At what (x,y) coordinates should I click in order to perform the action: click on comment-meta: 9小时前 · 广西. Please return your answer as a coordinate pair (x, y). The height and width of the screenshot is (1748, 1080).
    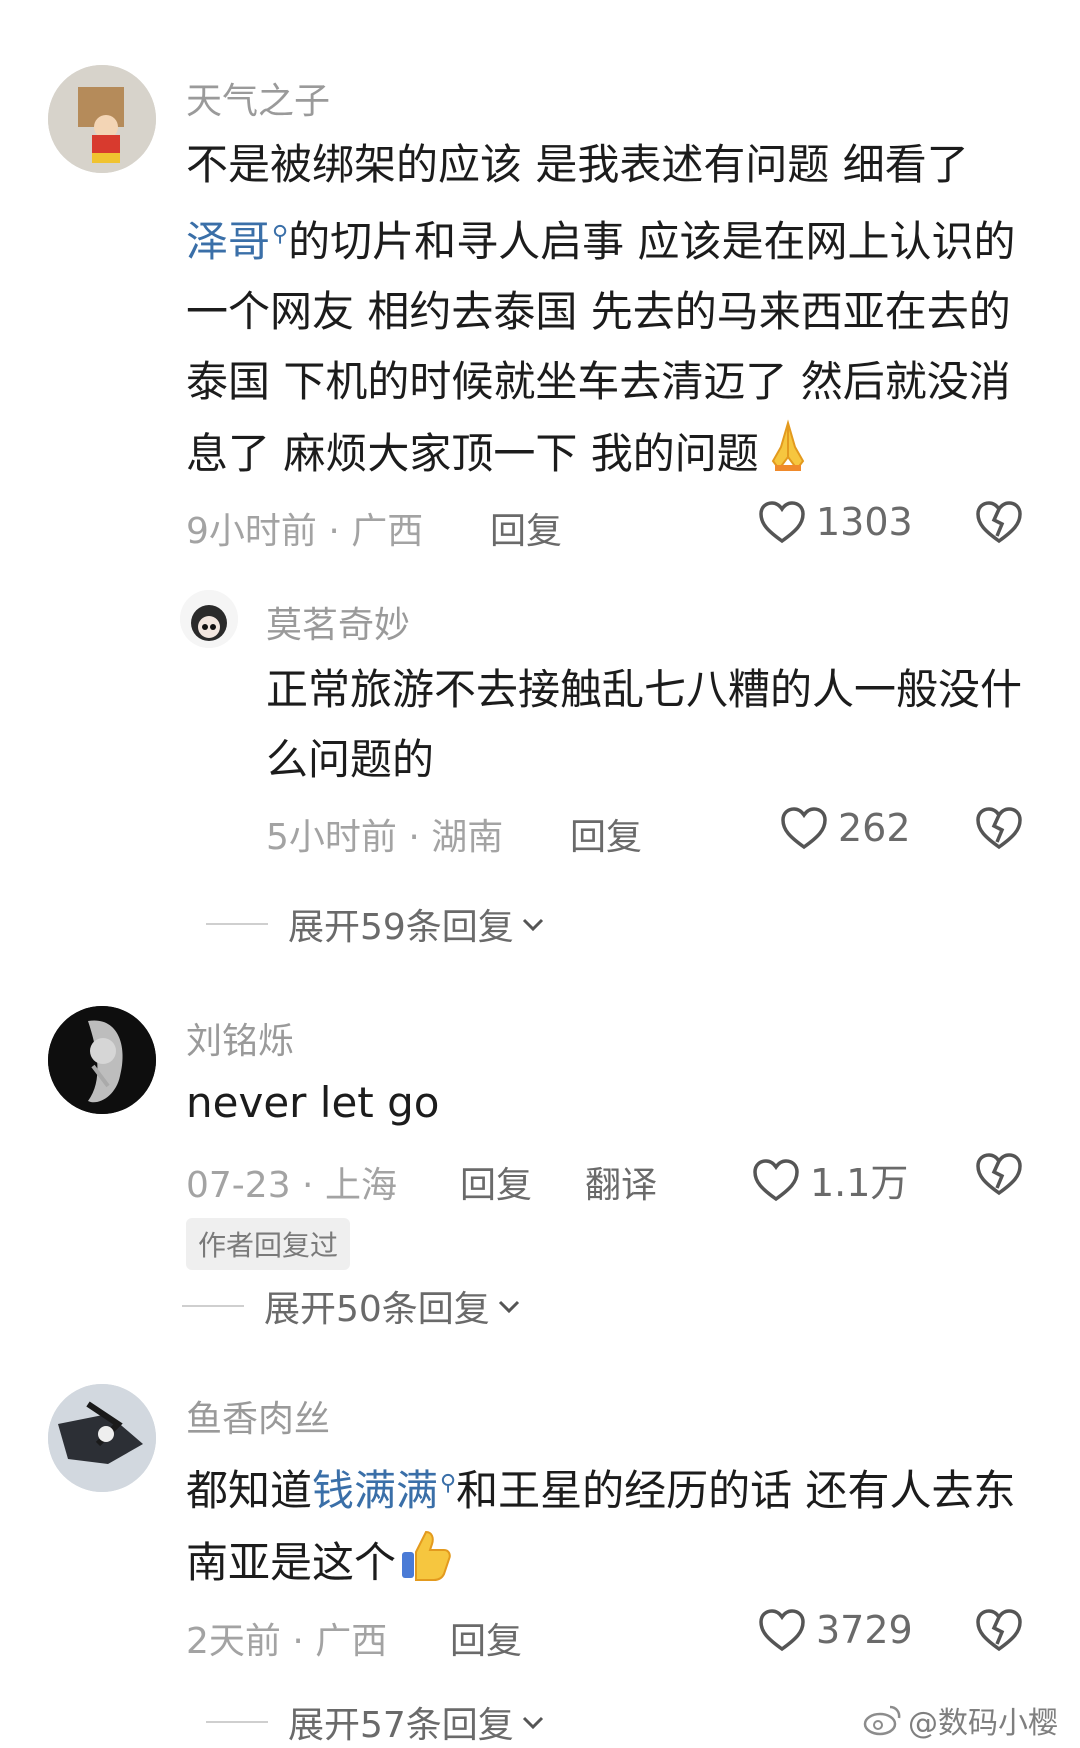
    Looking at the image, I should click on (305, 531).